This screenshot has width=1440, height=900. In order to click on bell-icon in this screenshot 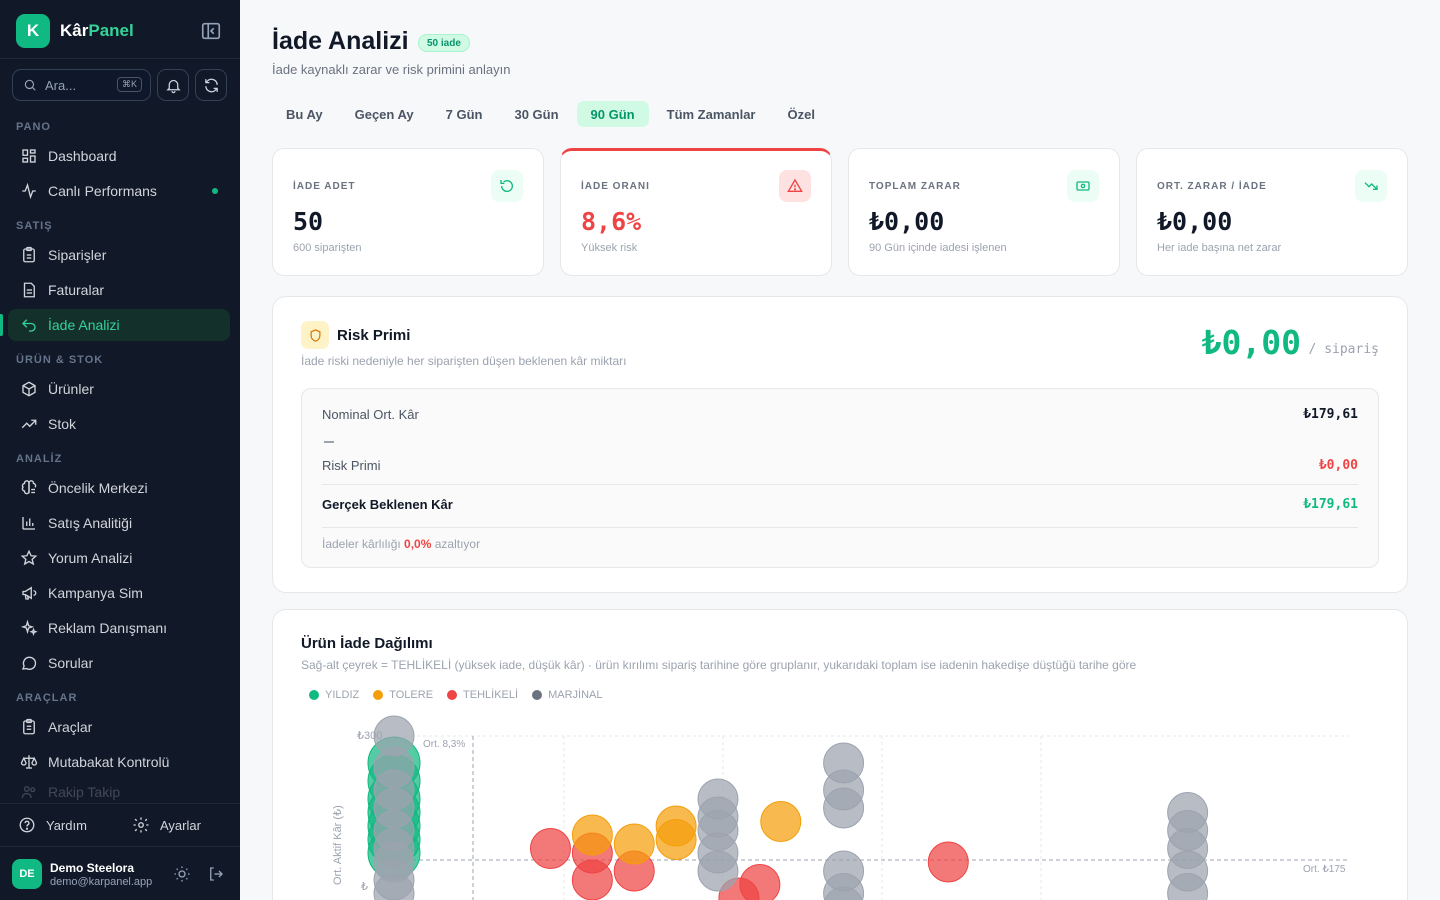, I will do `click(173, 86)`.